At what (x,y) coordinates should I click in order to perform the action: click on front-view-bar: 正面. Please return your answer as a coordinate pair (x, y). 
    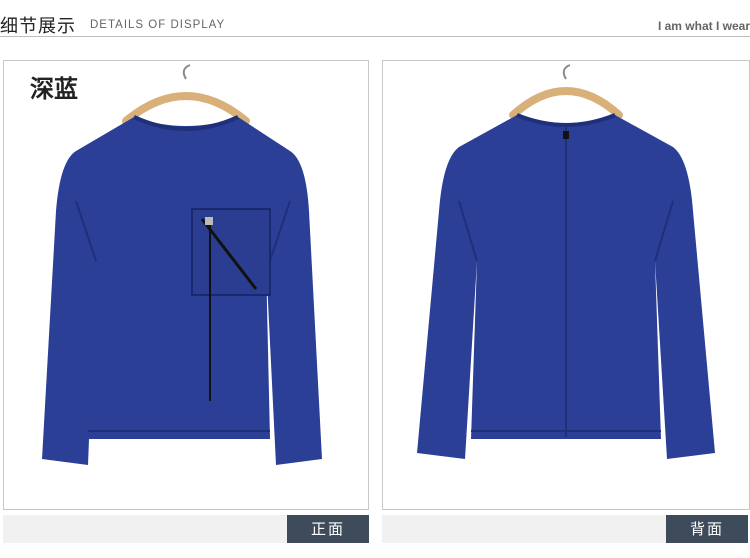
    Looking at the image, I should click on (186, 529).